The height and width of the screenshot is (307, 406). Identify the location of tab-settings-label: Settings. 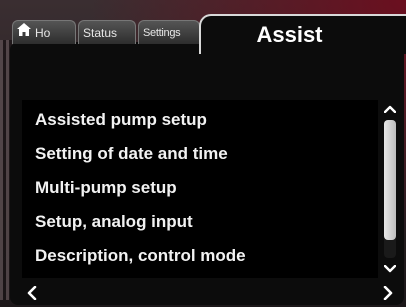
(162, 33).